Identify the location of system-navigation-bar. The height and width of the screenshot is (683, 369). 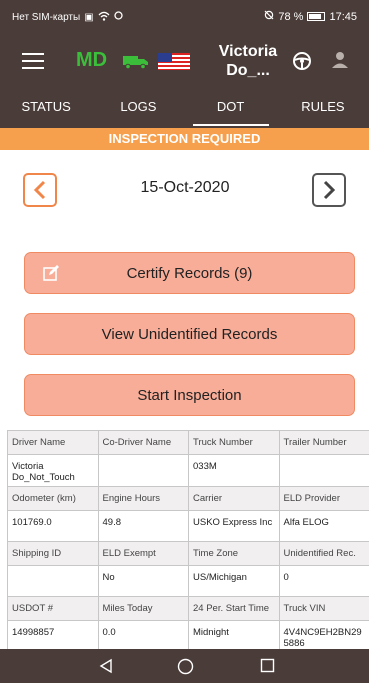
(184, 666).